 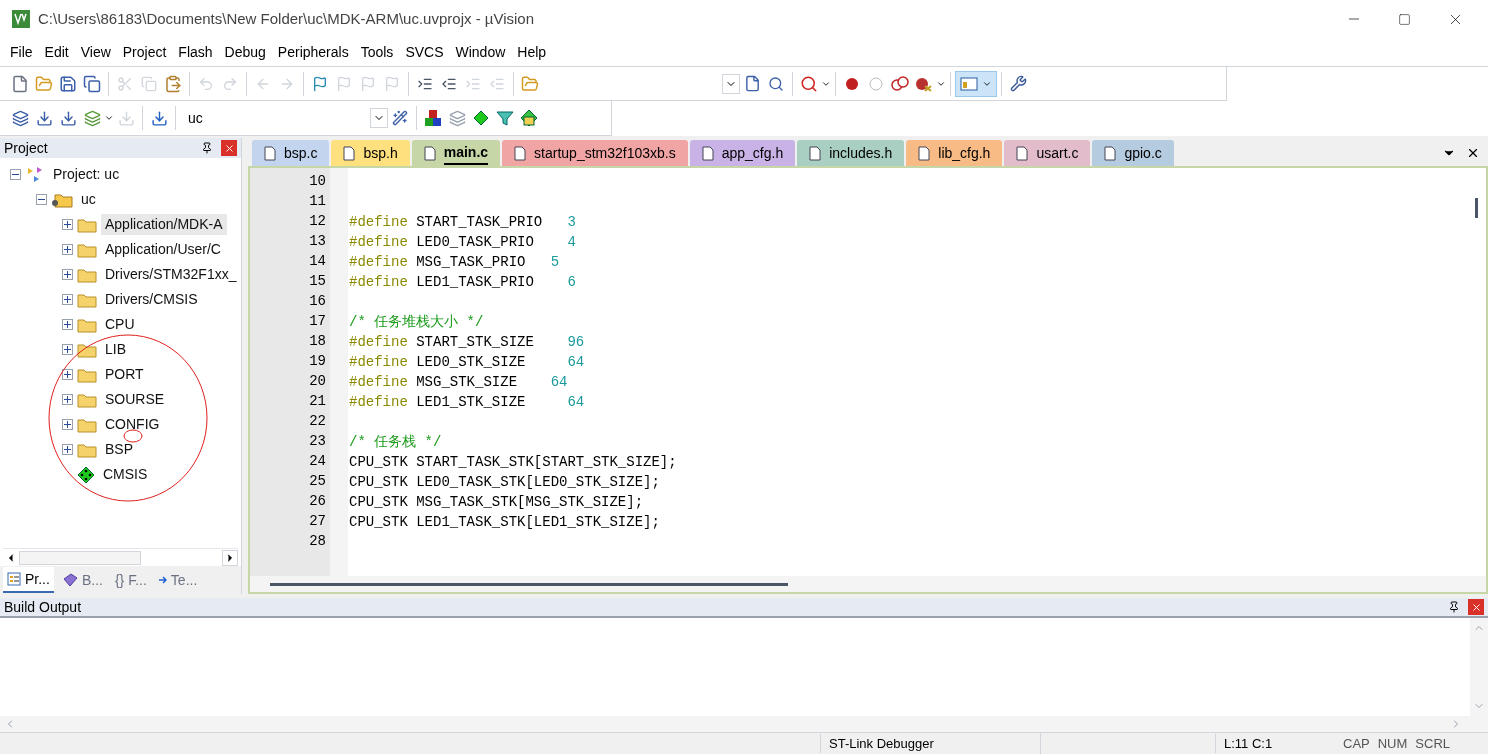 What do you see at coordinates (317, 261) in the screenshot?
I see `line-number: 14` at bounding box center [317, 261].